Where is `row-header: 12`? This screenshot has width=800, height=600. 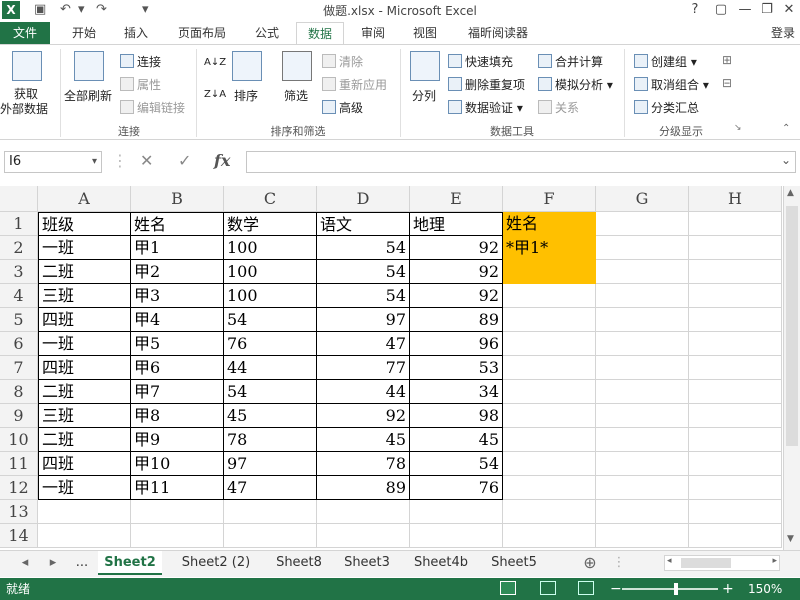
row-header: 12 is located at coordinates (19, 488).